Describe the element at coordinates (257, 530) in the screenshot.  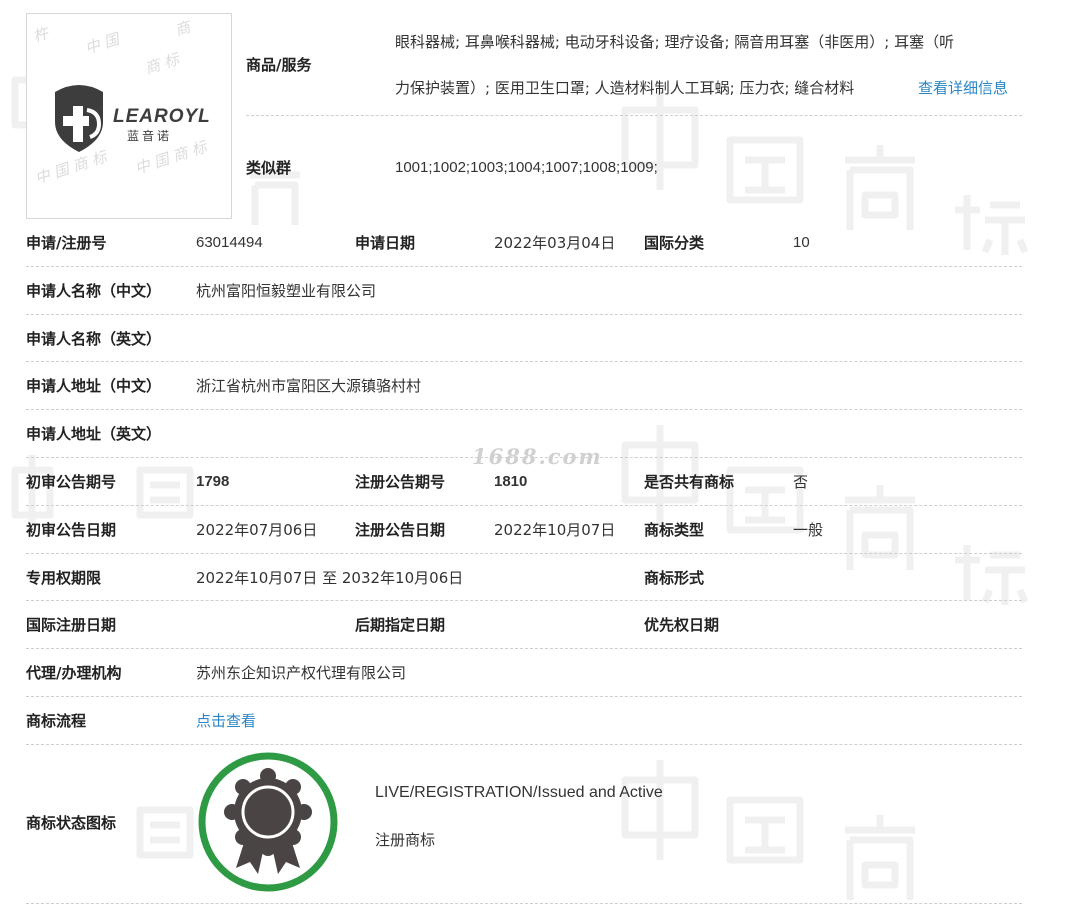
I see `prelim-date-value: 2022年07月06日` at that location.